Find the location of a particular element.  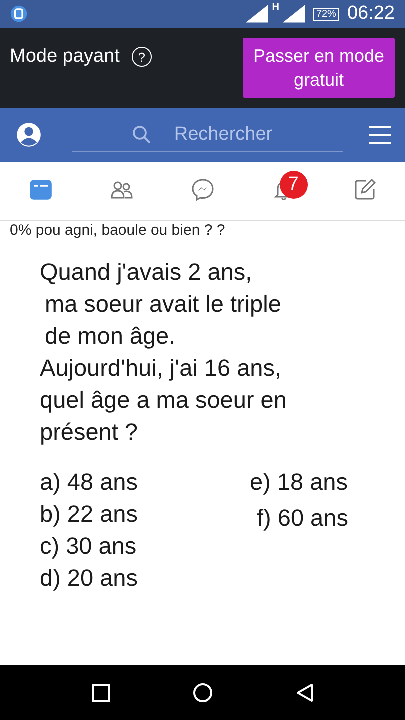

home-icon is located at coordinates (202, 692).